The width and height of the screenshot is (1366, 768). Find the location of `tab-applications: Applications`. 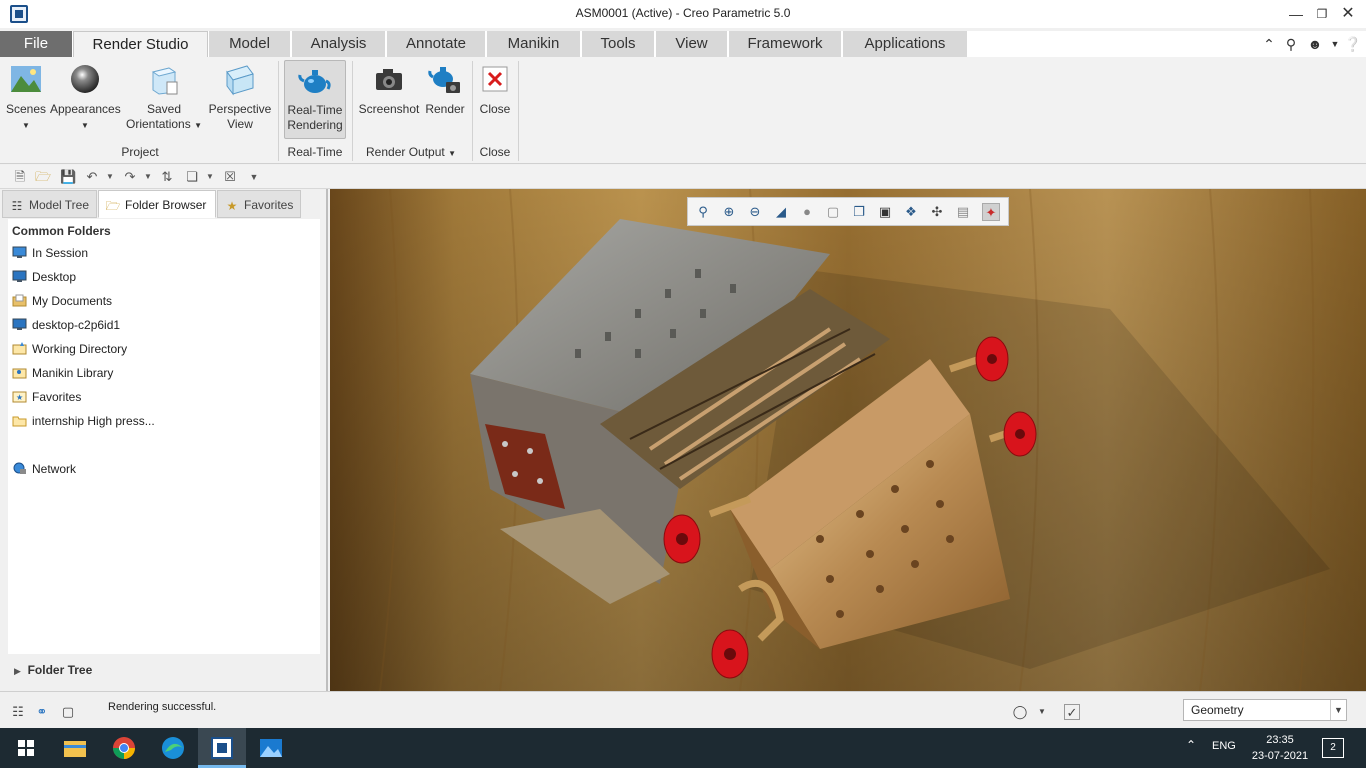

tab-applications: Applications is located at coordinates (905, 44).